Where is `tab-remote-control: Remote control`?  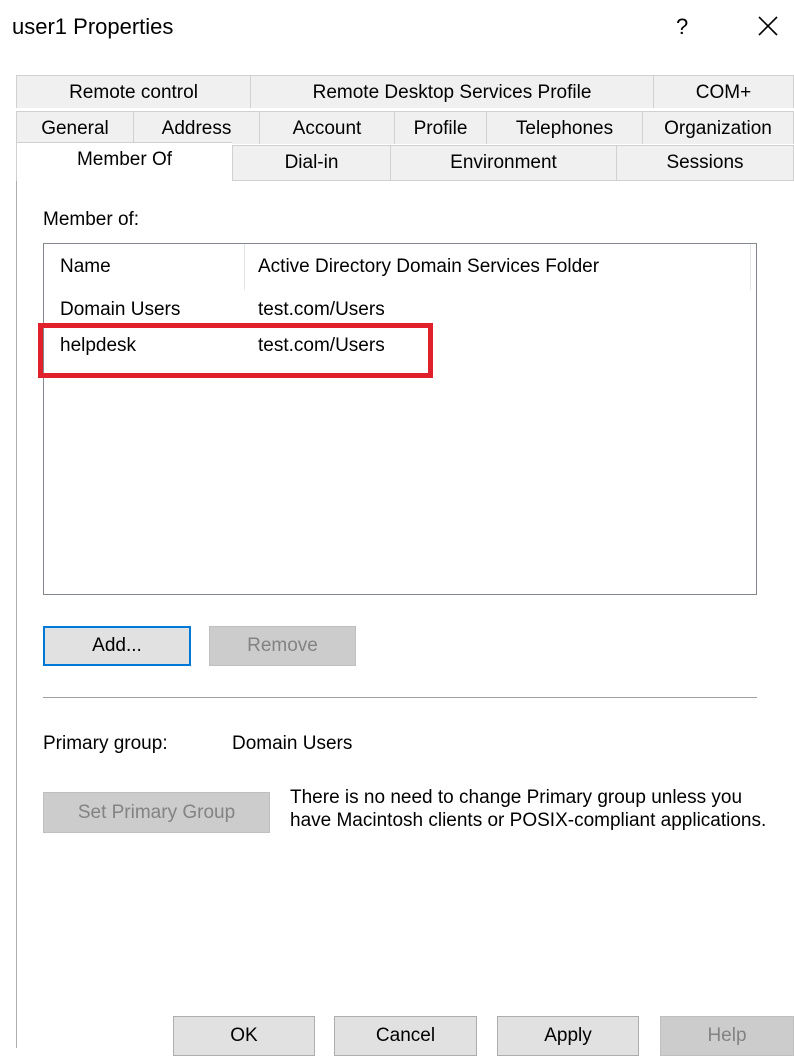 tab-remote-control: Remote control is located at coordinates (133, 91).